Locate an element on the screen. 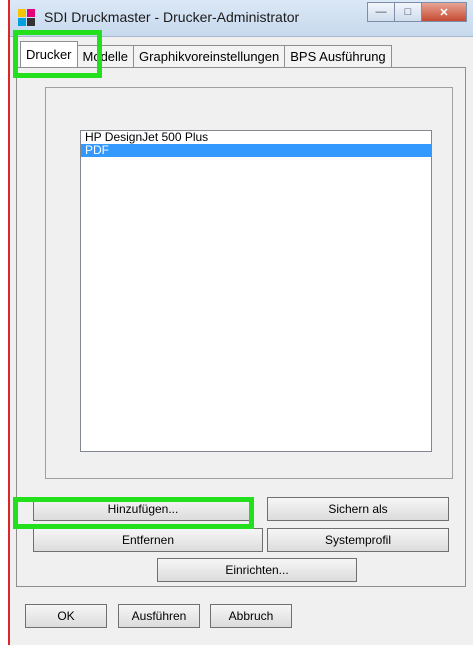  cancel-button: Abbruch is located at coordinates (251, 616).